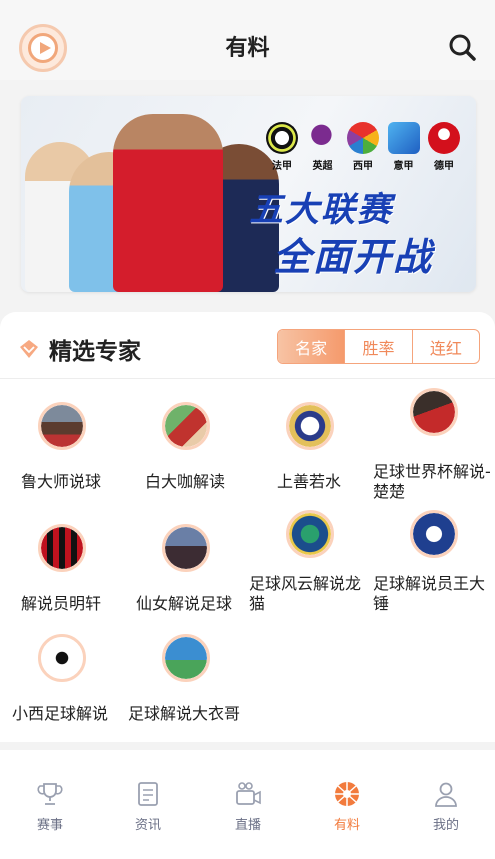 Image resolution: width=495 pixels, height=859 pixels. I want to click on ligue1-logo-icon, so click(282, 138).